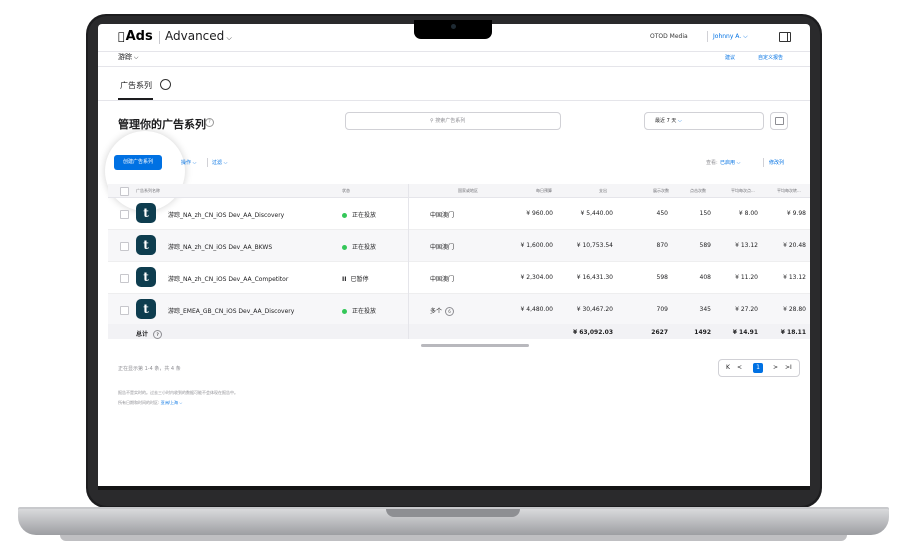 The width and height of the screenshot is (907, 560). What do you see at coordinates (796, 213) in the screenshot?
I see `avg-cpa: ¥ 9.98` at bounding box center [796, 213].